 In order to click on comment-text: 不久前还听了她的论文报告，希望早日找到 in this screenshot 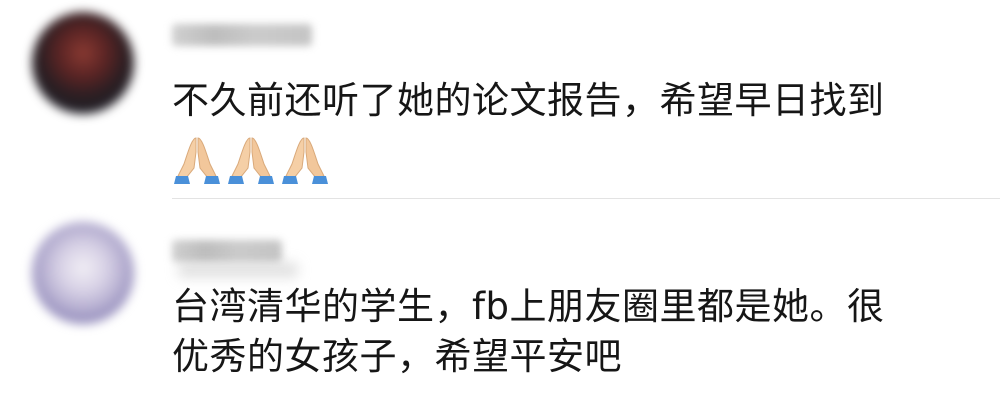, I will do `click(528, 101)`.